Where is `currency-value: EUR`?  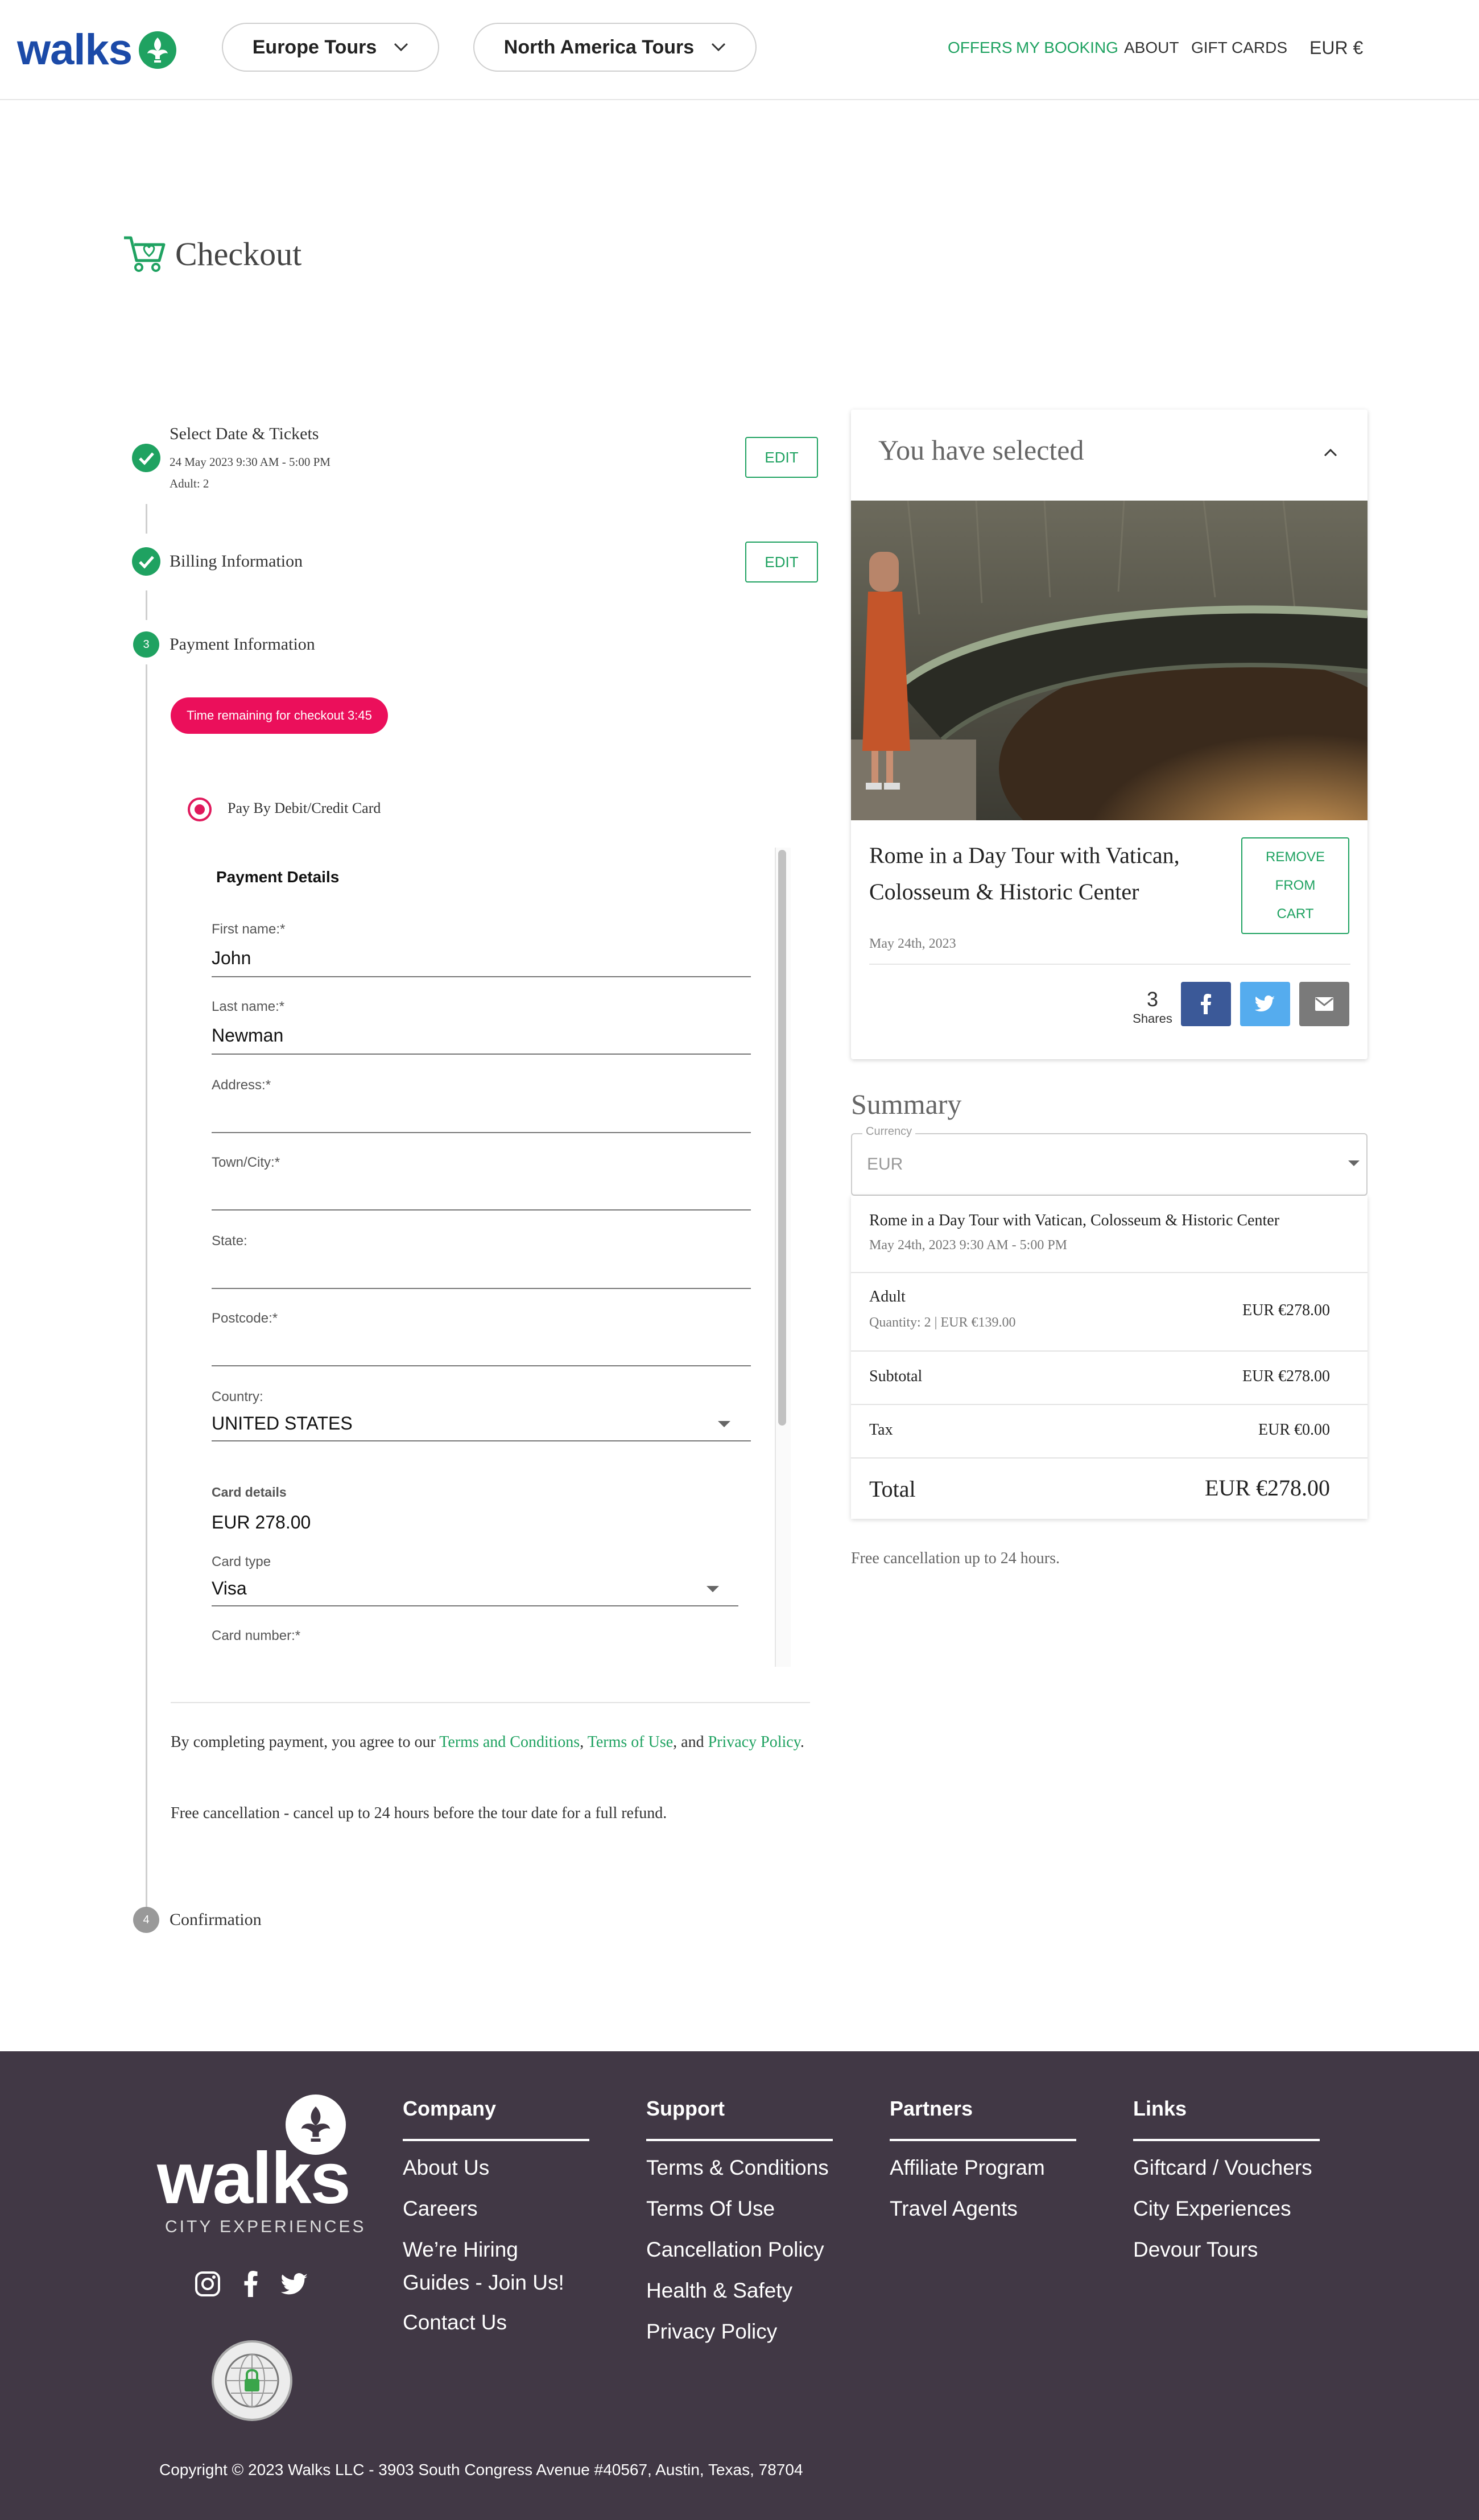
currency-value: EUR is located at coordinates (885, 1164).